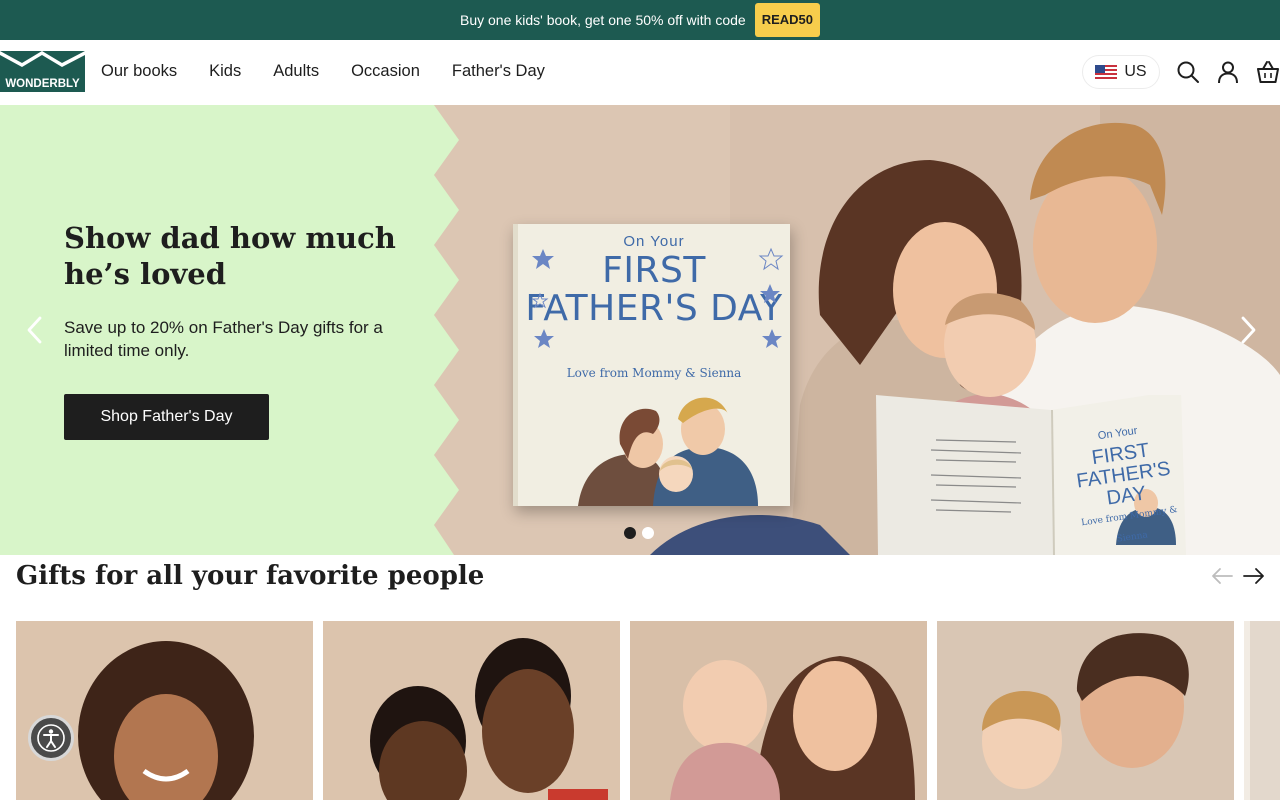 The image size is (1280, 800). What do you see at coordinates (230, 256) in the screenshot?
I see `hero-title: Show dad how much he’s loved` at bounding box center [230, 256].